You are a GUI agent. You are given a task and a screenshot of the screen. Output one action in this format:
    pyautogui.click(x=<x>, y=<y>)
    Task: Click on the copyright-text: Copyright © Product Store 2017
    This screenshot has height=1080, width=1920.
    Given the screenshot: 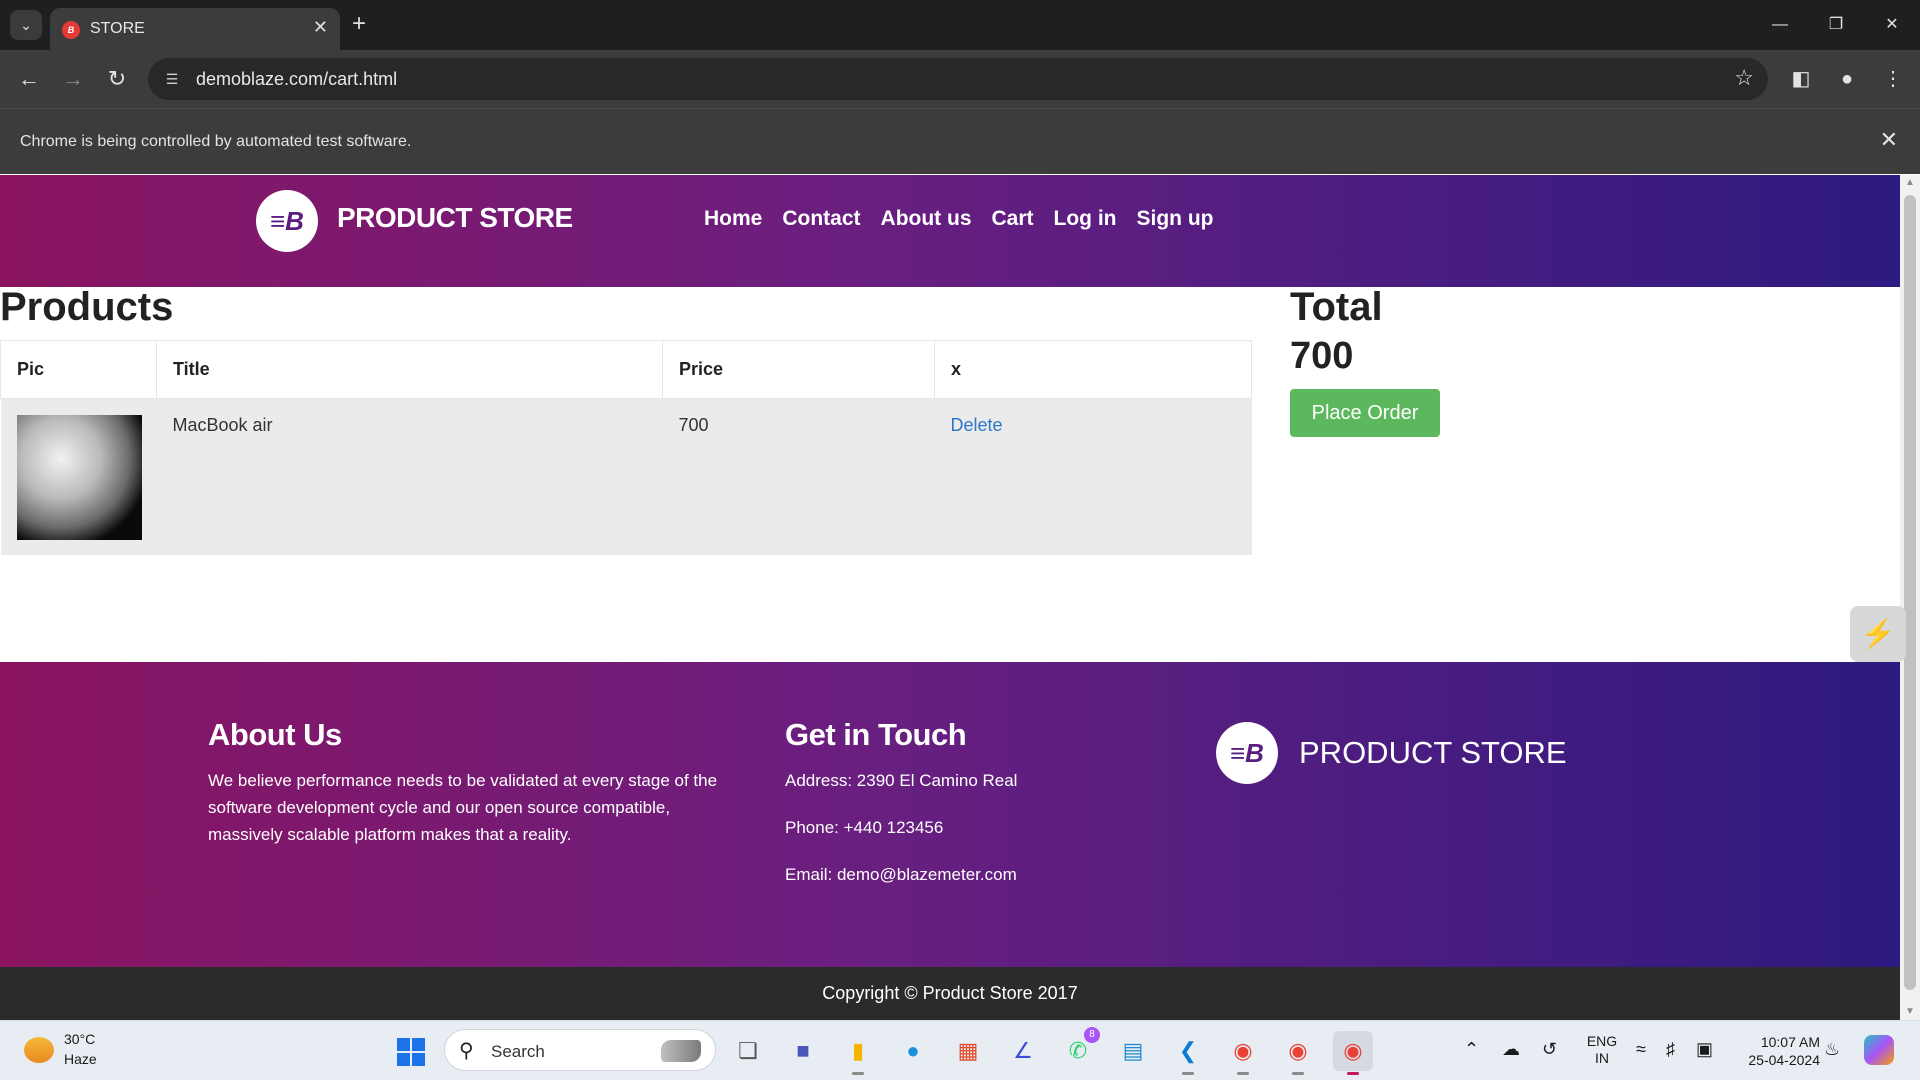 What is the action you would take?
    pyautogui.click(x=950, y=993)
    